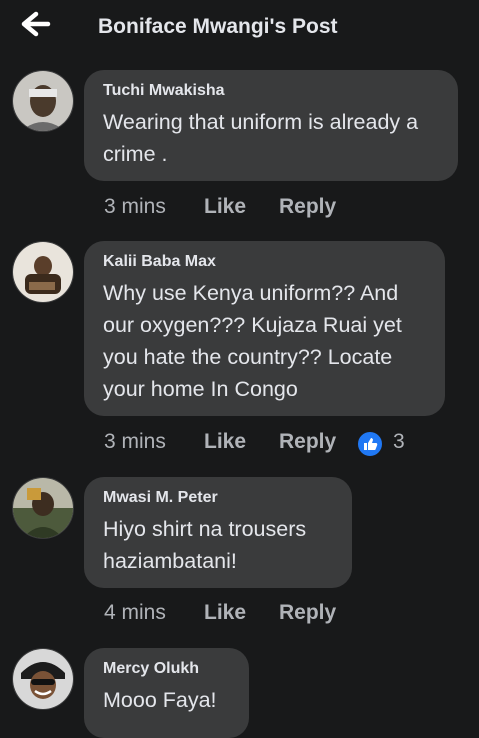 The image size is (479, 738). I want to click on back-button, so click(37, 25).